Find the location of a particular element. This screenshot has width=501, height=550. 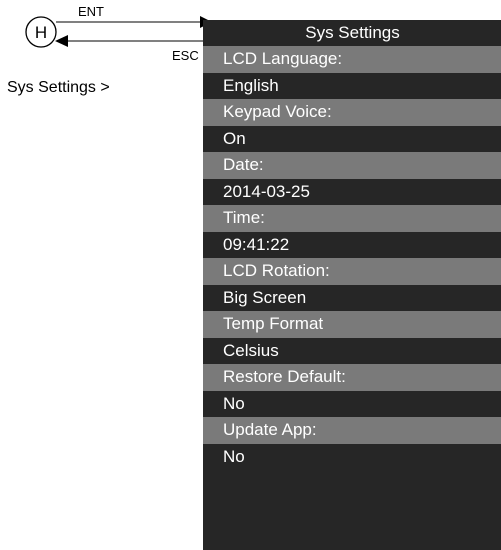

setting-label-restore-default: Restore Default: is located at coordinates (352, 377).